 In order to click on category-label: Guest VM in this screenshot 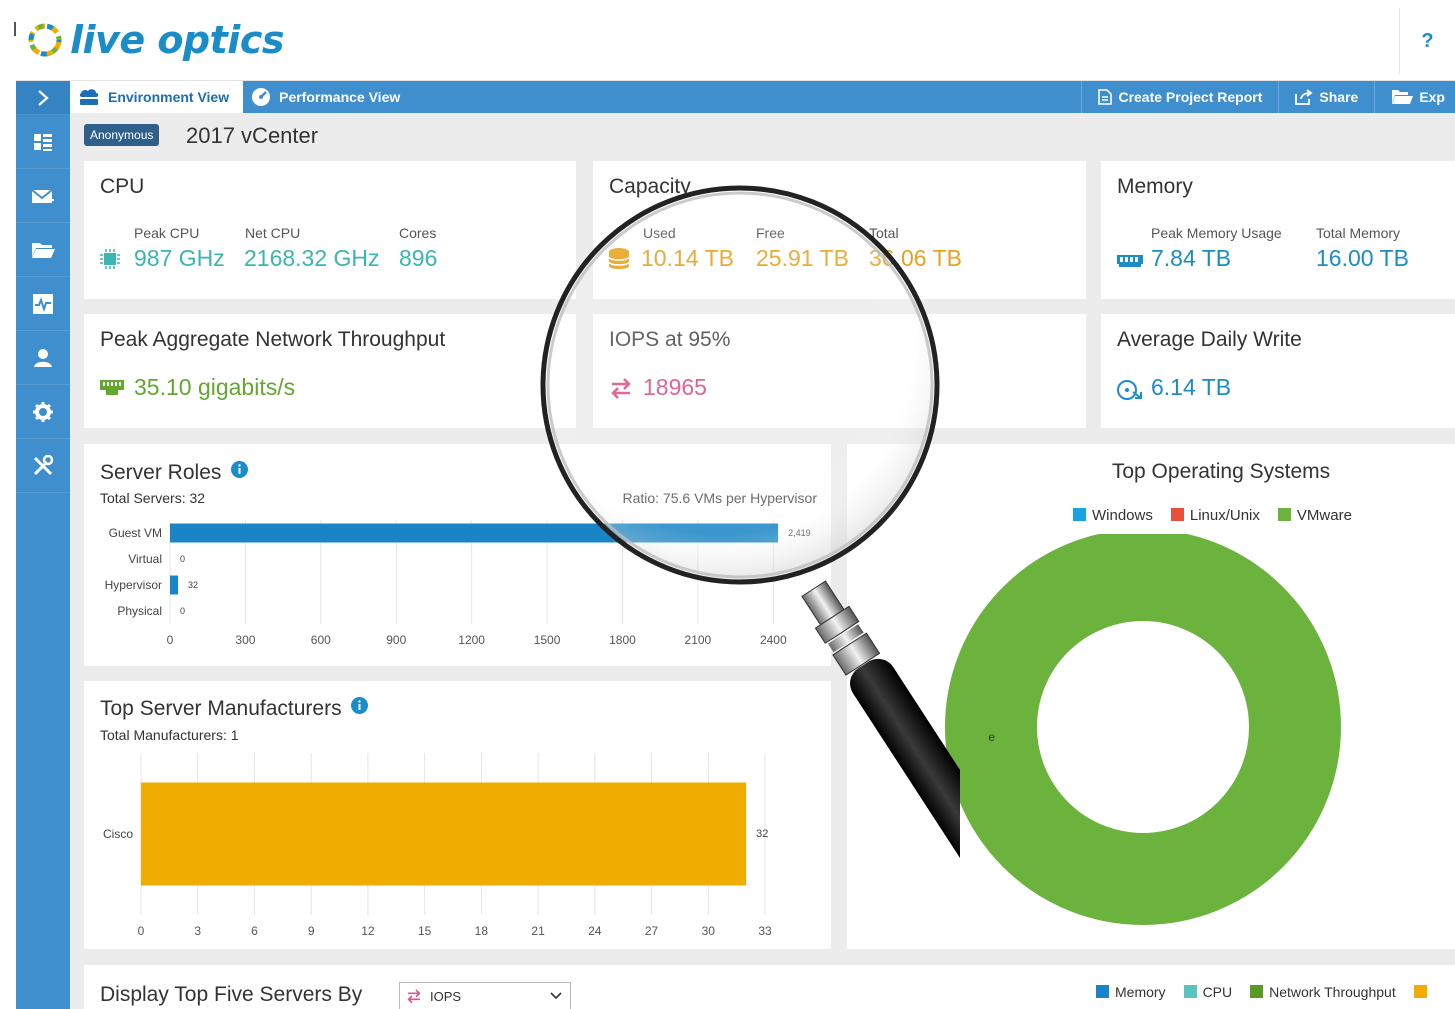, I will do `click(135, 533)`.